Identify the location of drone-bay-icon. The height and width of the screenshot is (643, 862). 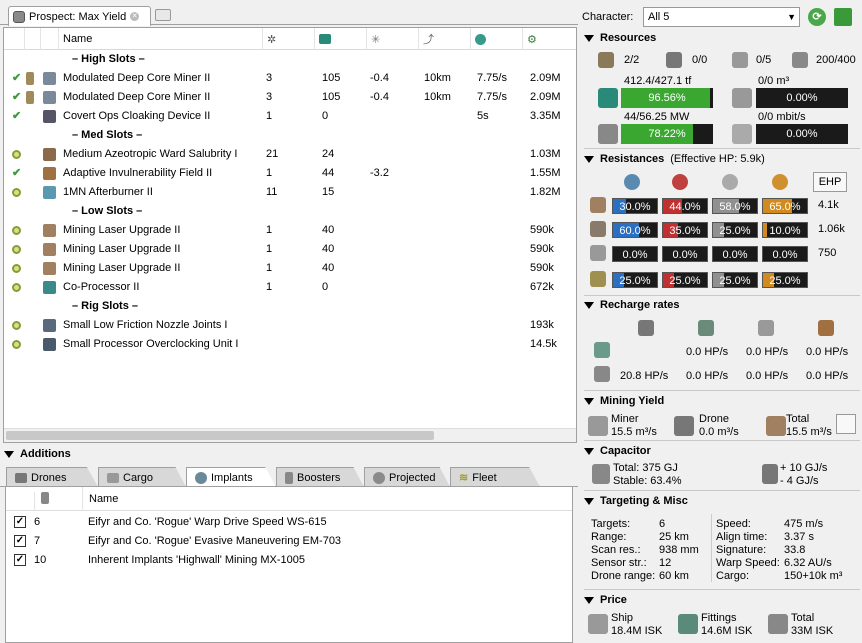
(742, 98).